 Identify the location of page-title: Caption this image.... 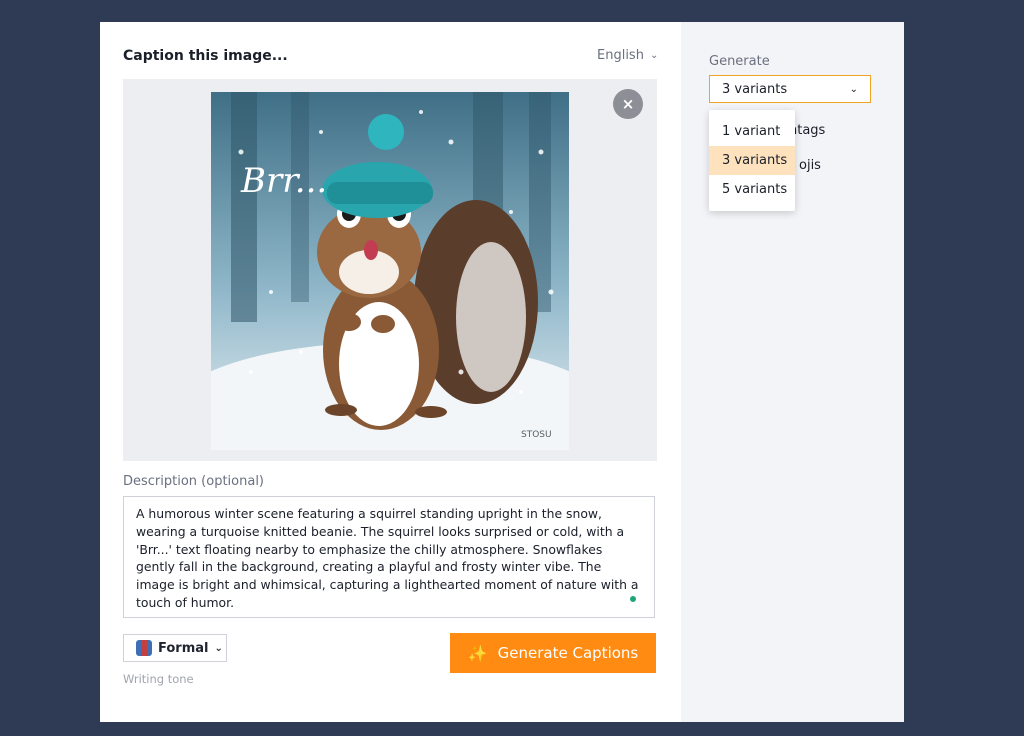
(205, 56).